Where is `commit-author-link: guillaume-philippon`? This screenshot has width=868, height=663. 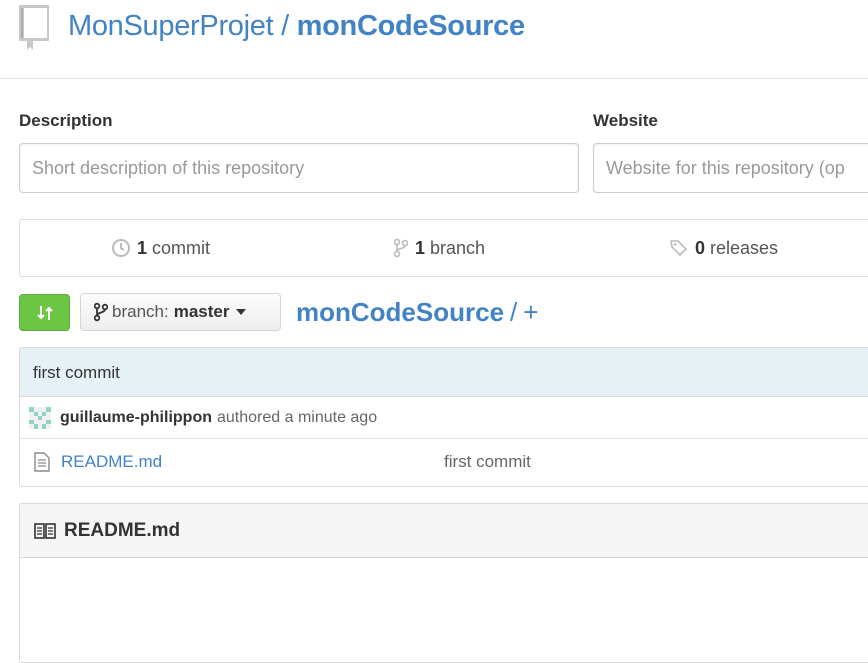
commit-author-link: guillaume-philippon is located at coordinates (136, 418).